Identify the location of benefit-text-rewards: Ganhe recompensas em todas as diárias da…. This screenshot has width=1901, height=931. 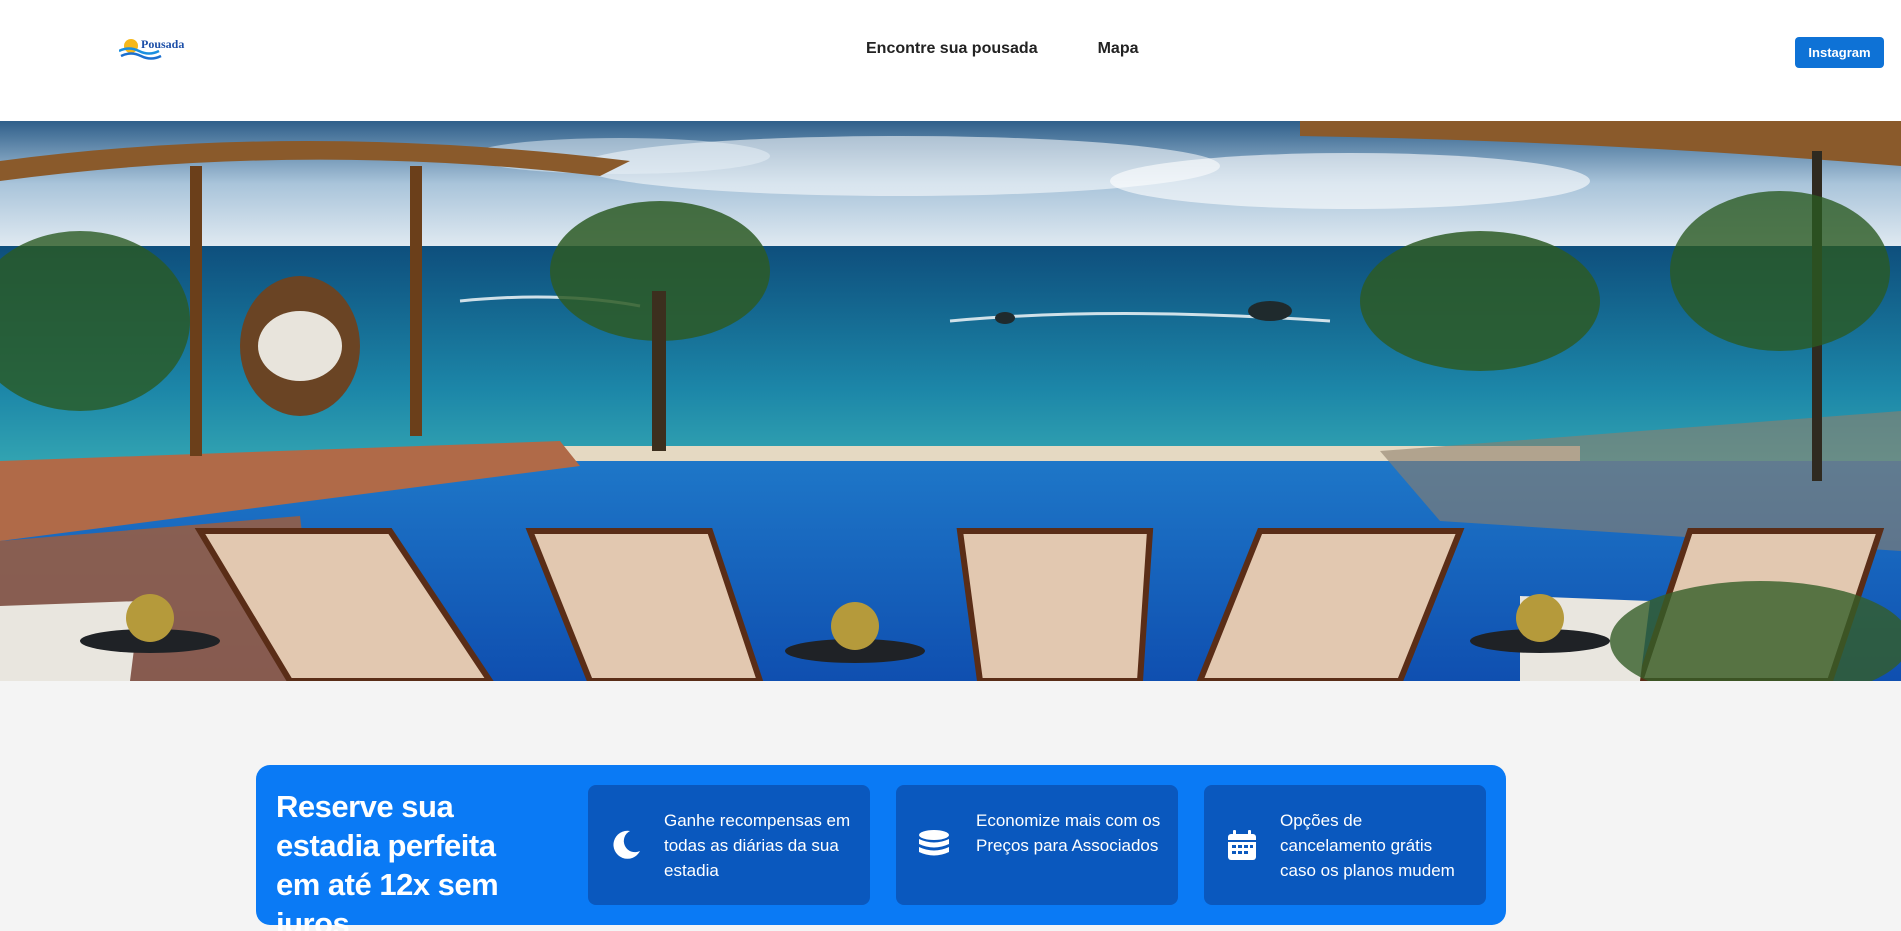
(757, 845).